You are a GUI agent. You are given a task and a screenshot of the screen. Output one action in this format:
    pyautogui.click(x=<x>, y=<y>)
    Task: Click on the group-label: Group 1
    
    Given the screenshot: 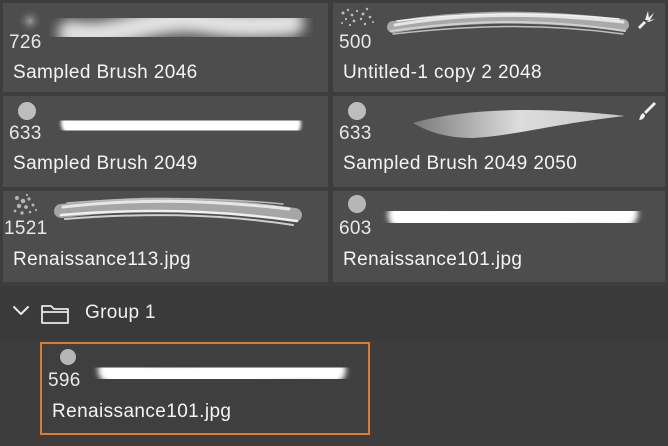 What is the action you would take?
    pyautogui.click(x=120, y=312)
    